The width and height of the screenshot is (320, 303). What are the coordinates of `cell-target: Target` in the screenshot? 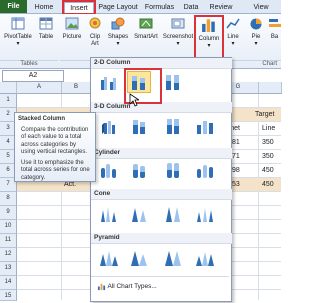 It's located at (264, 114).